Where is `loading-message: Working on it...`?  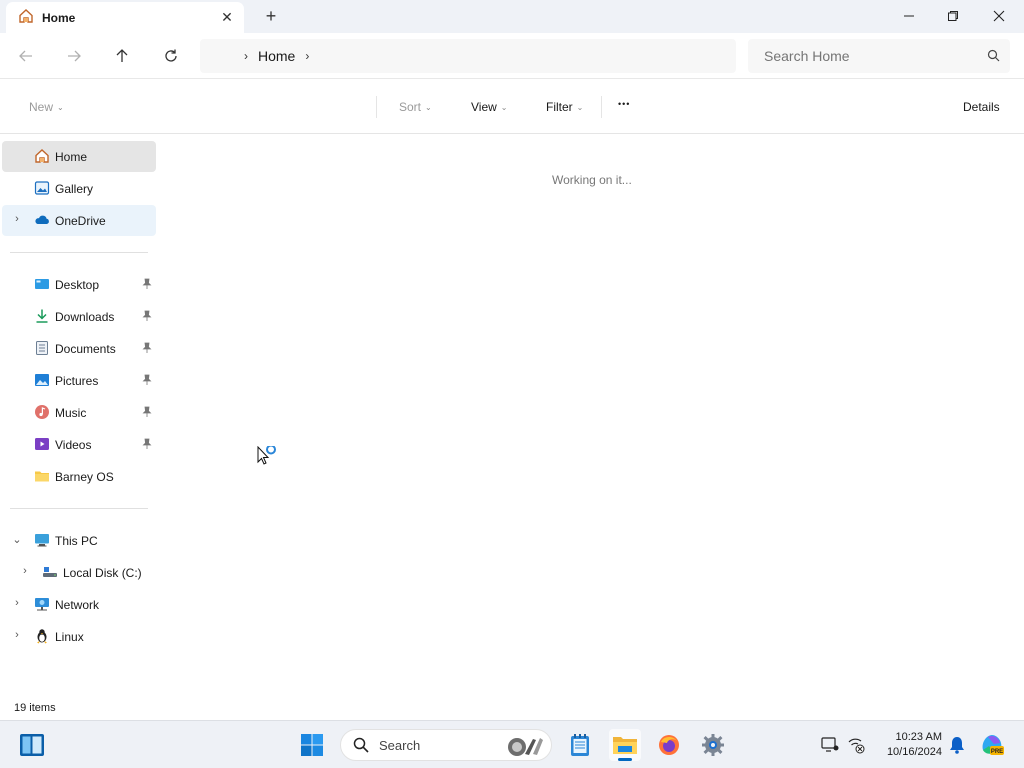
loading-message: Working on it... is located at coordinates (592, 180).